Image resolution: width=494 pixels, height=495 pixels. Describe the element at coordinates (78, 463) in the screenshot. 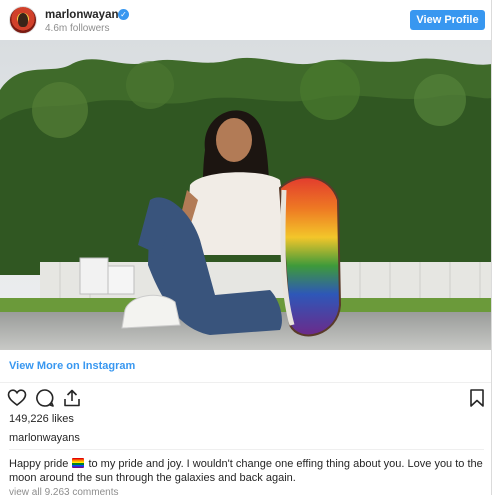

I see `rainbow-emoji` at that location.